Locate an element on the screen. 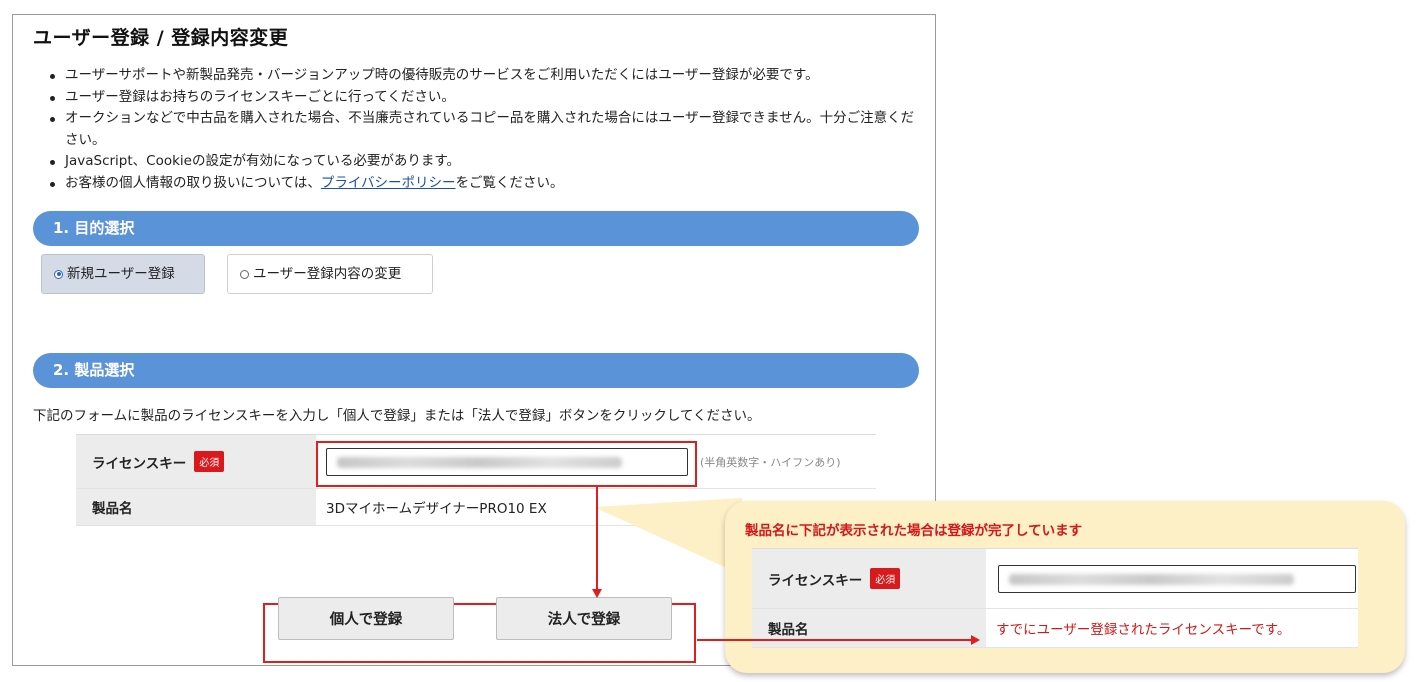 This screenshot has width=1417, height=682. note-item: ユーザー登録はお持ちのライセンスキーごとに行ってください。 is located at coordinates (475, 98).